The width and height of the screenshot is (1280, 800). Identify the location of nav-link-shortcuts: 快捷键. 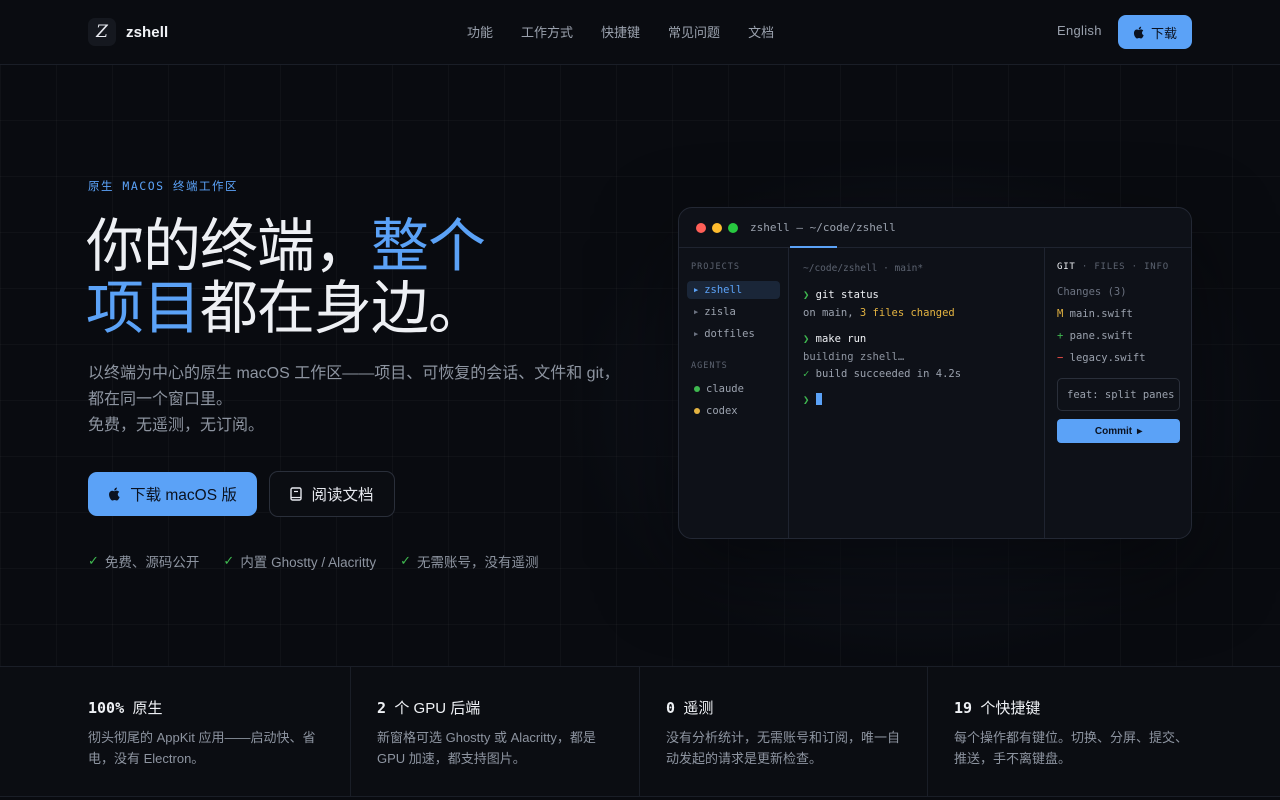
(620, 31).